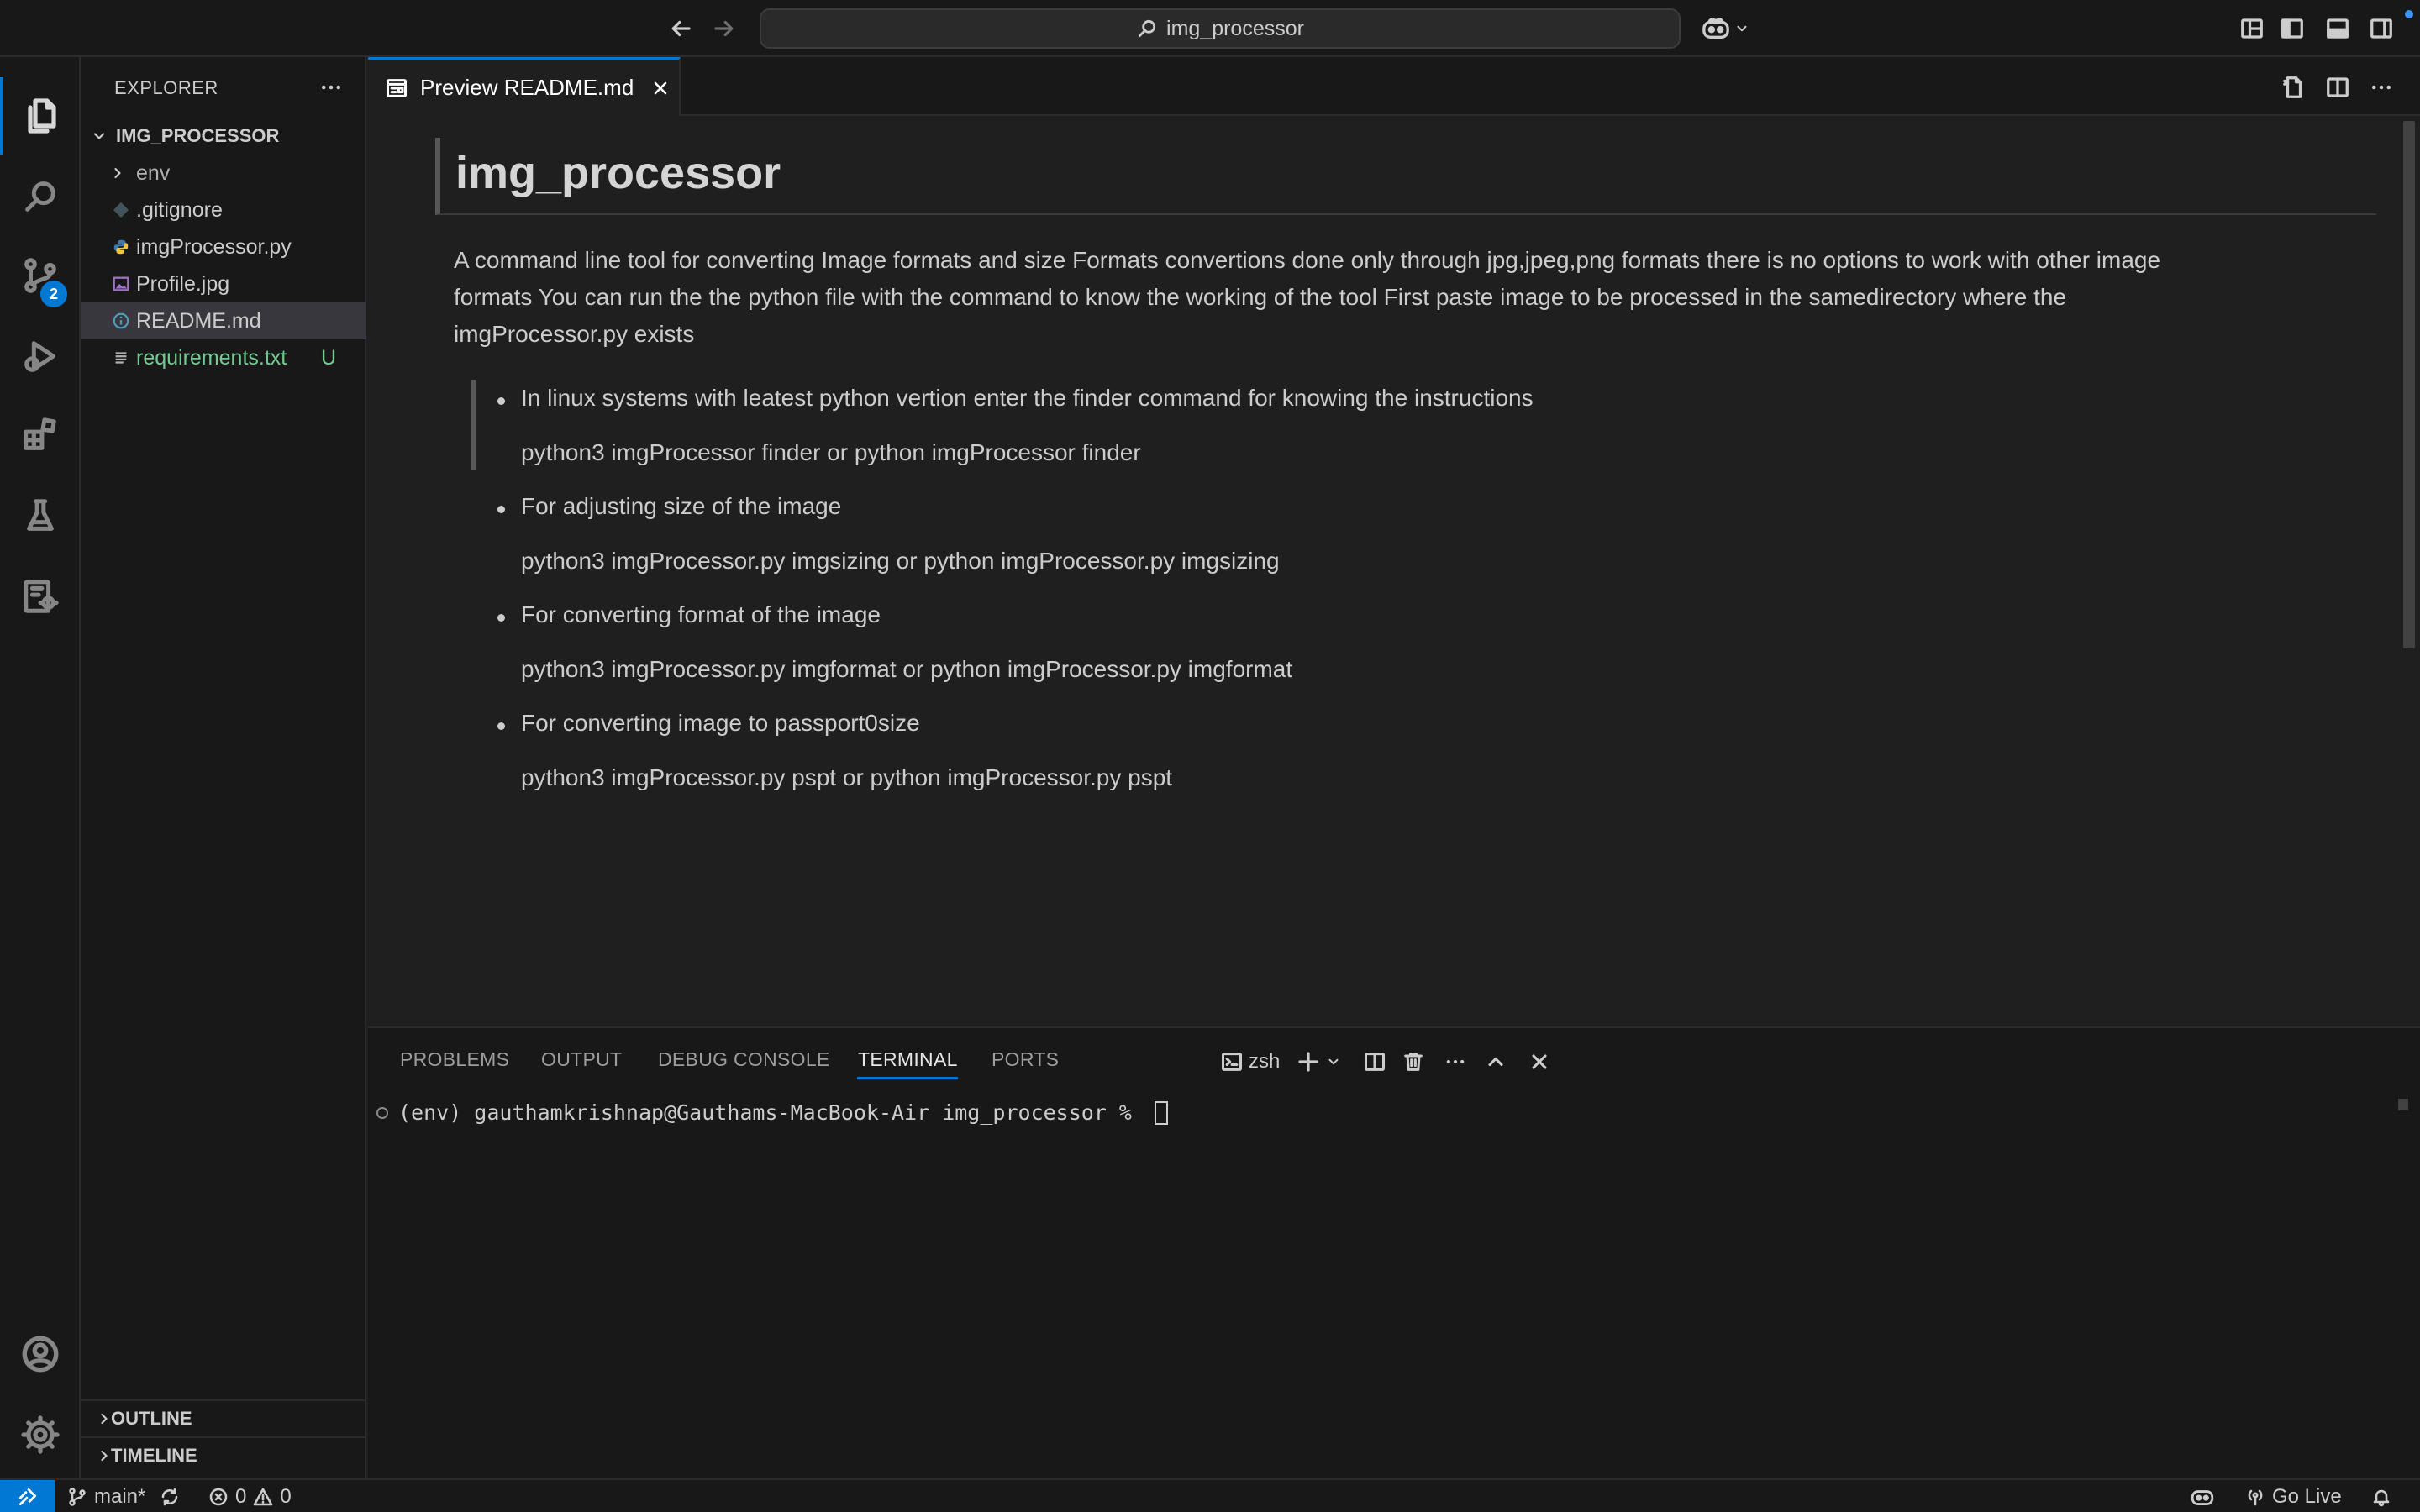 The image size is (2420, 1512). I want to click on tree-item-readme-md: README.md, so click(224, 320).